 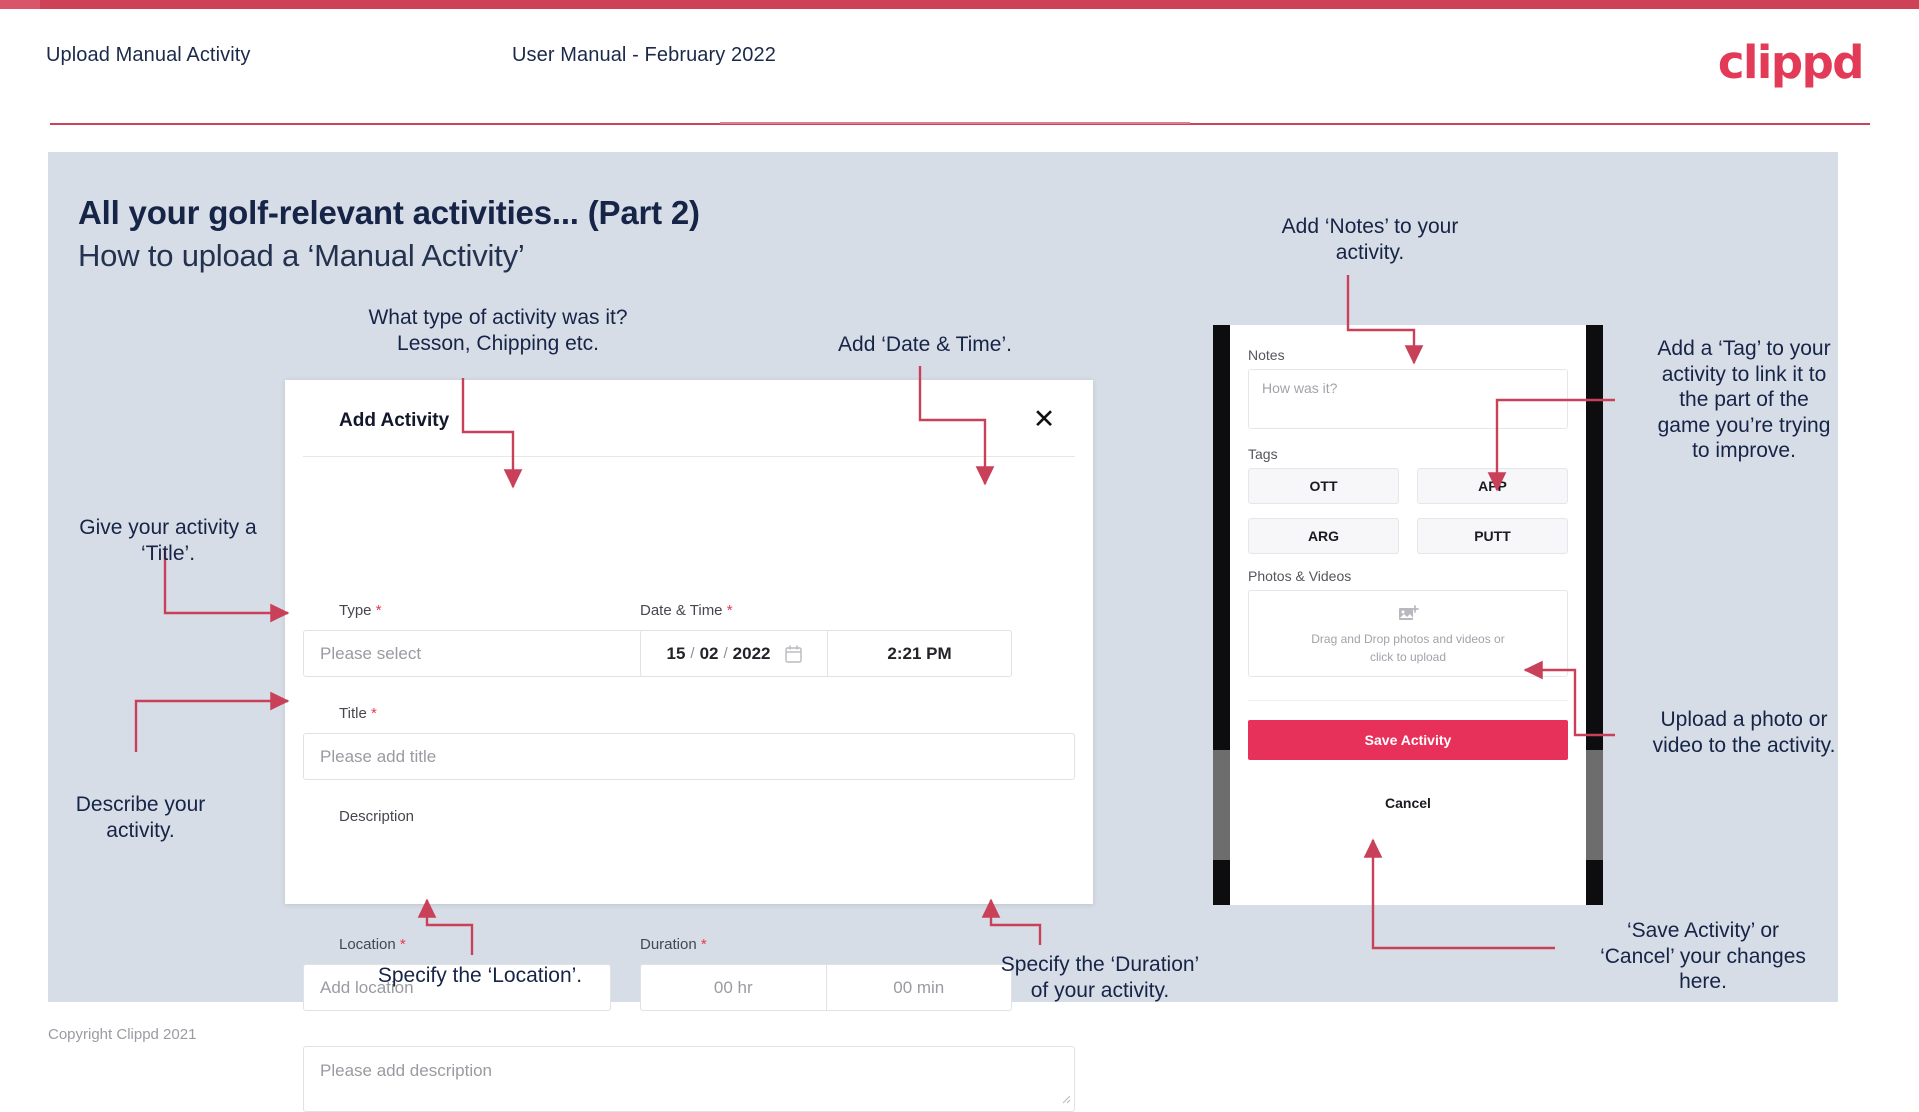 I want to click on dialog-title: Add Activity, so click(x=394, y=420).